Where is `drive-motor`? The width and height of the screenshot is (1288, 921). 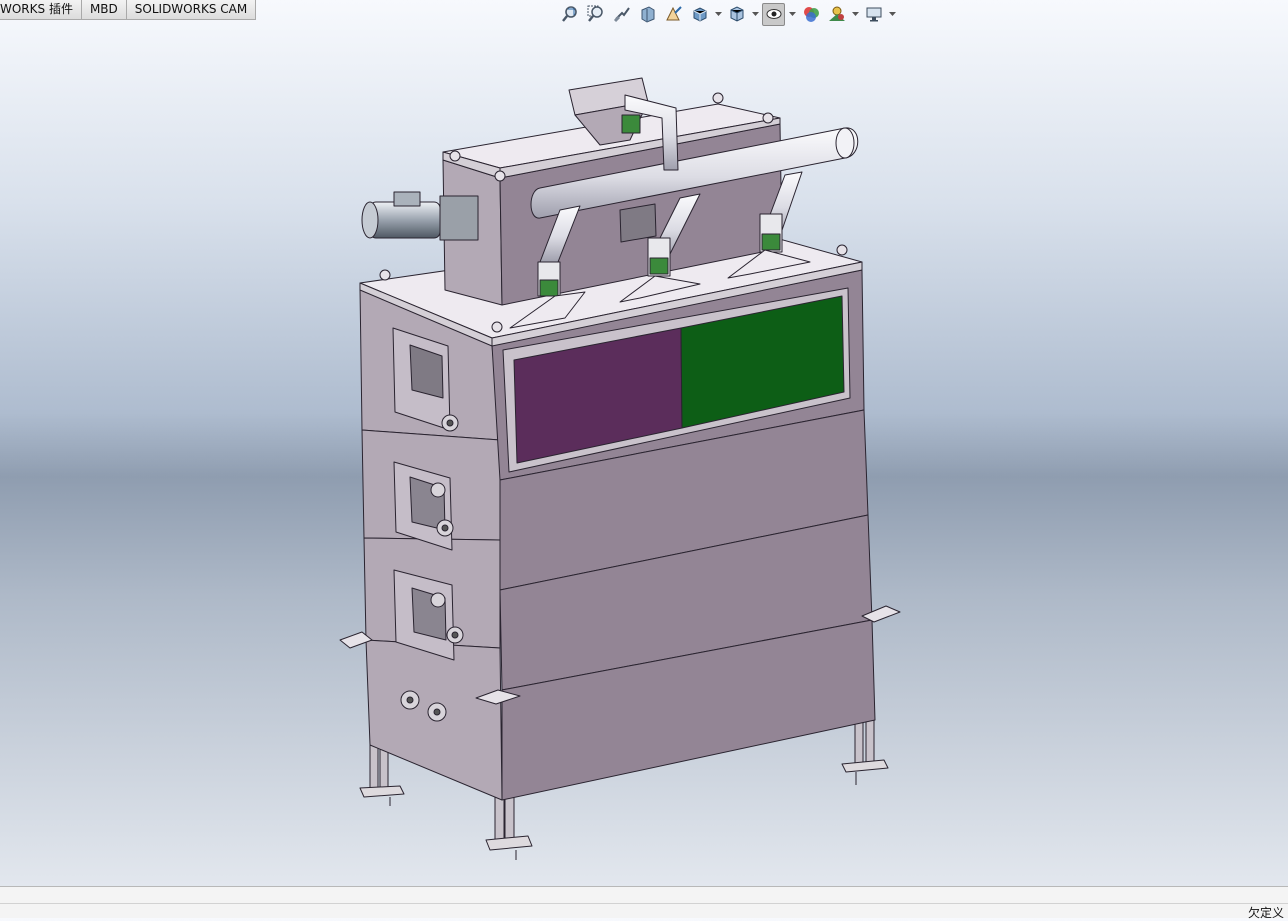
drive-motor is located at coordinates (420, 216).